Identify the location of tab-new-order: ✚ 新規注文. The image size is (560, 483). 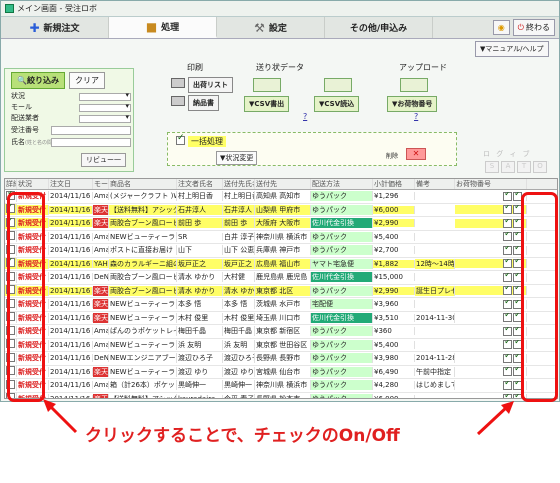
(55, 27).